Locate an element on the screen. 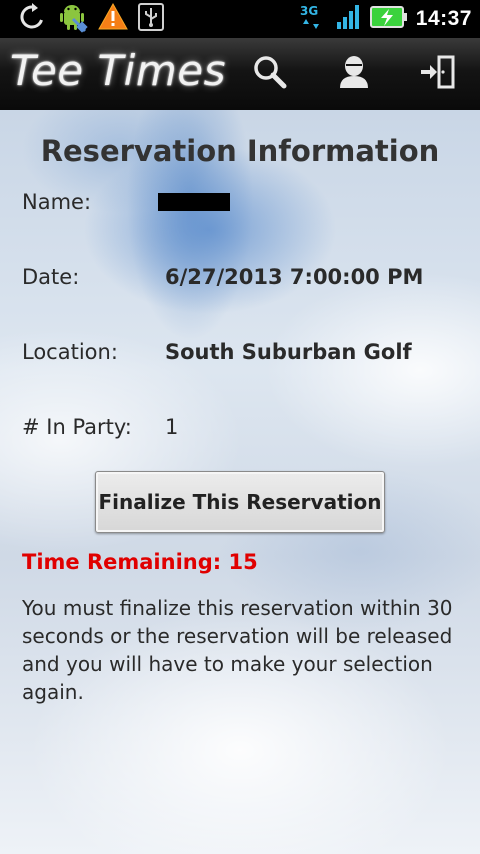 The image size is (480, 854). signal-icon is located at coordinates (349, 19).